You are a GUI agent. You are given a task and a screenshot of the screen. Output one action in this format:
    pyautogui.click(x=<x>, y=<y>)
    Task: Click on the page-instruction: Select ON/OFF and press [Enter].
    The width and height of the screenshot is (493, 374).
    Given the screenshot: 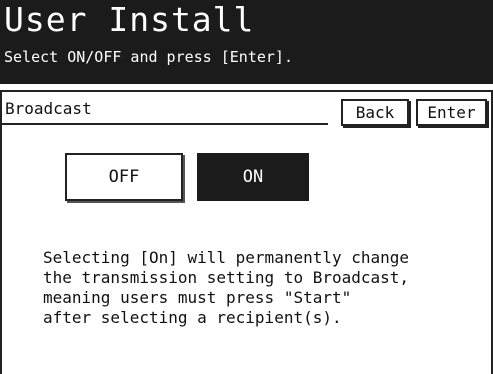 What is the action you would take?
    pyautogui.click(x=148, y=57)
    